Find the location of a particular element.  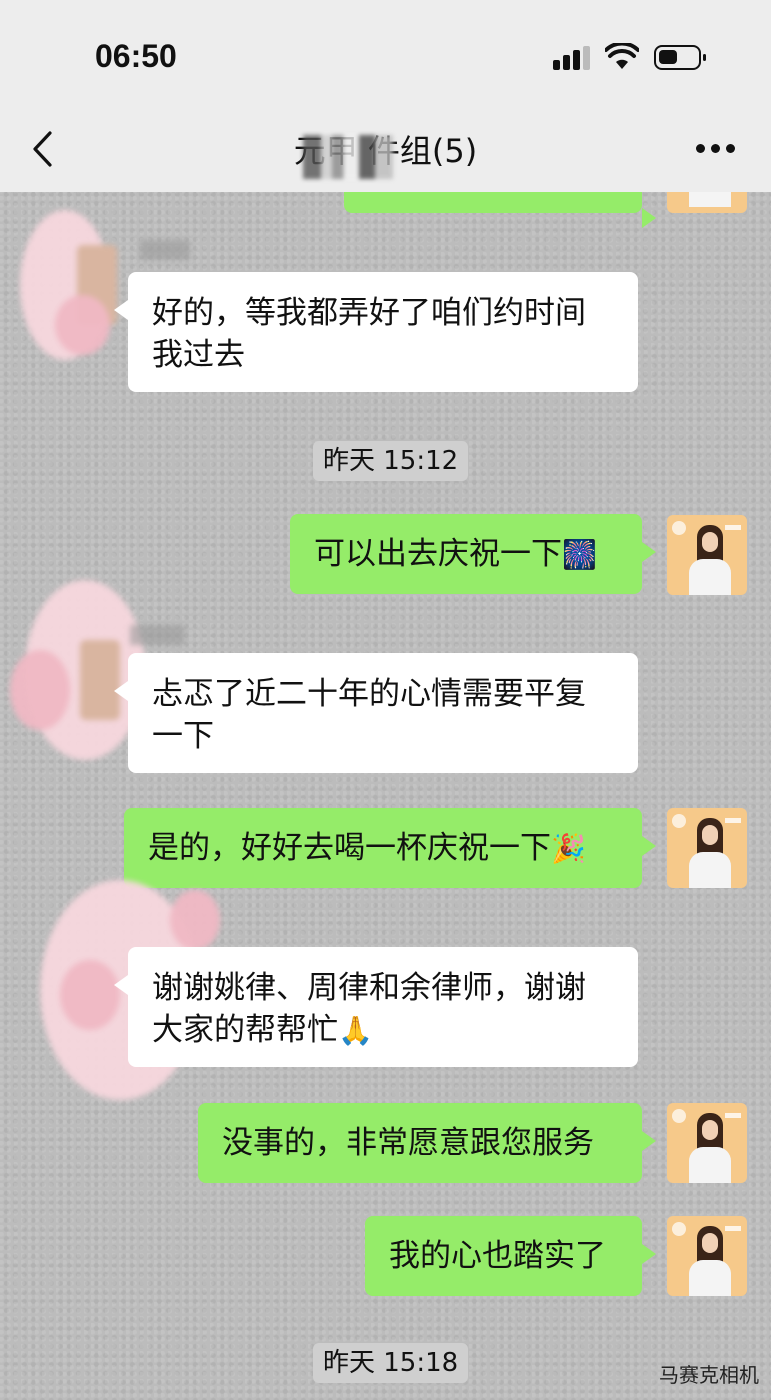

more-options-icon is located at coordinates (716, 149).